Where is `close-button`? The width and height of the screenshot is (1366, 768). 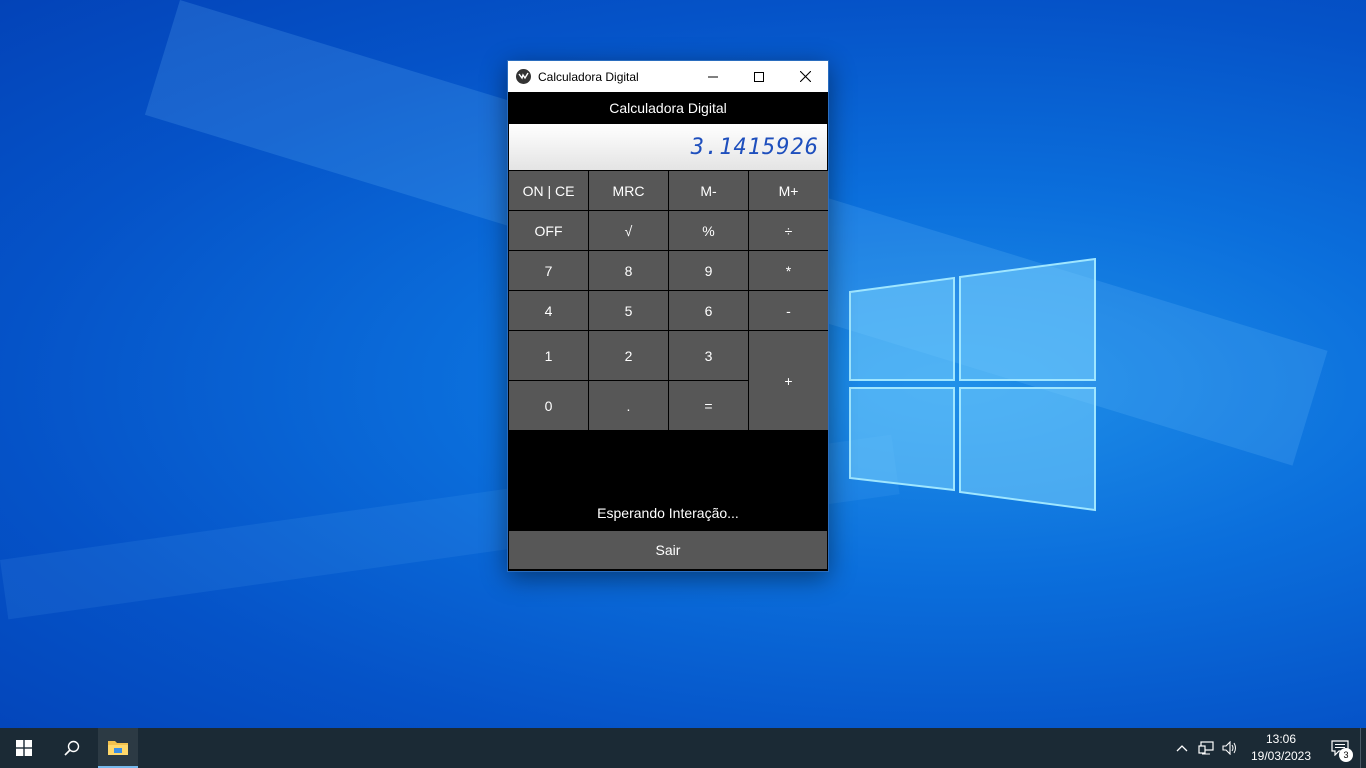 close-button is located at coordinates (805, 76).